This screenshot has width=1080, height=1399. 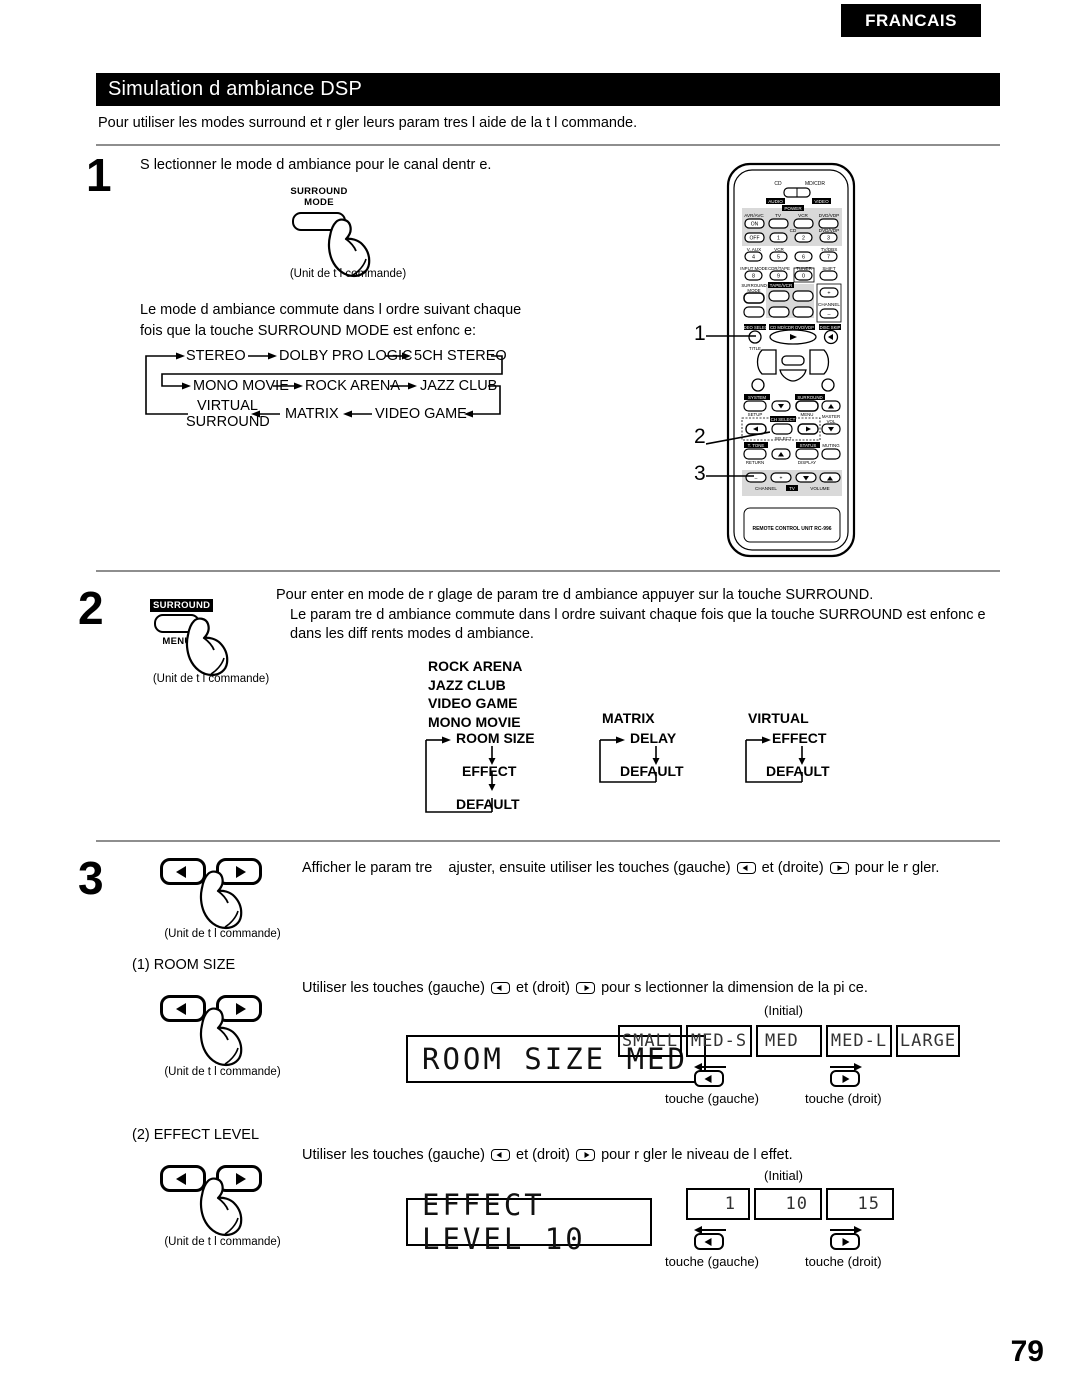 What do you see at coordinates (222, 1242) in the screenshot?
I see `substep-2-remote-caption: (Unit de t l commande)` at bounding box center [222, 1242].